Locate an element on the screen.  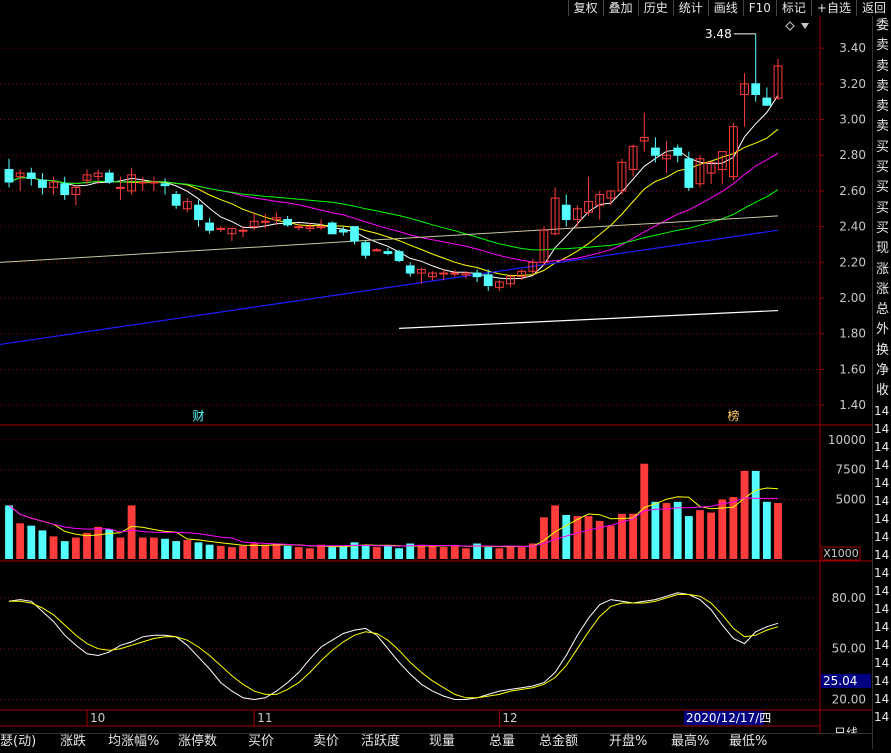
toolbar-button-5: F10 is located at coordinates (759, 8).